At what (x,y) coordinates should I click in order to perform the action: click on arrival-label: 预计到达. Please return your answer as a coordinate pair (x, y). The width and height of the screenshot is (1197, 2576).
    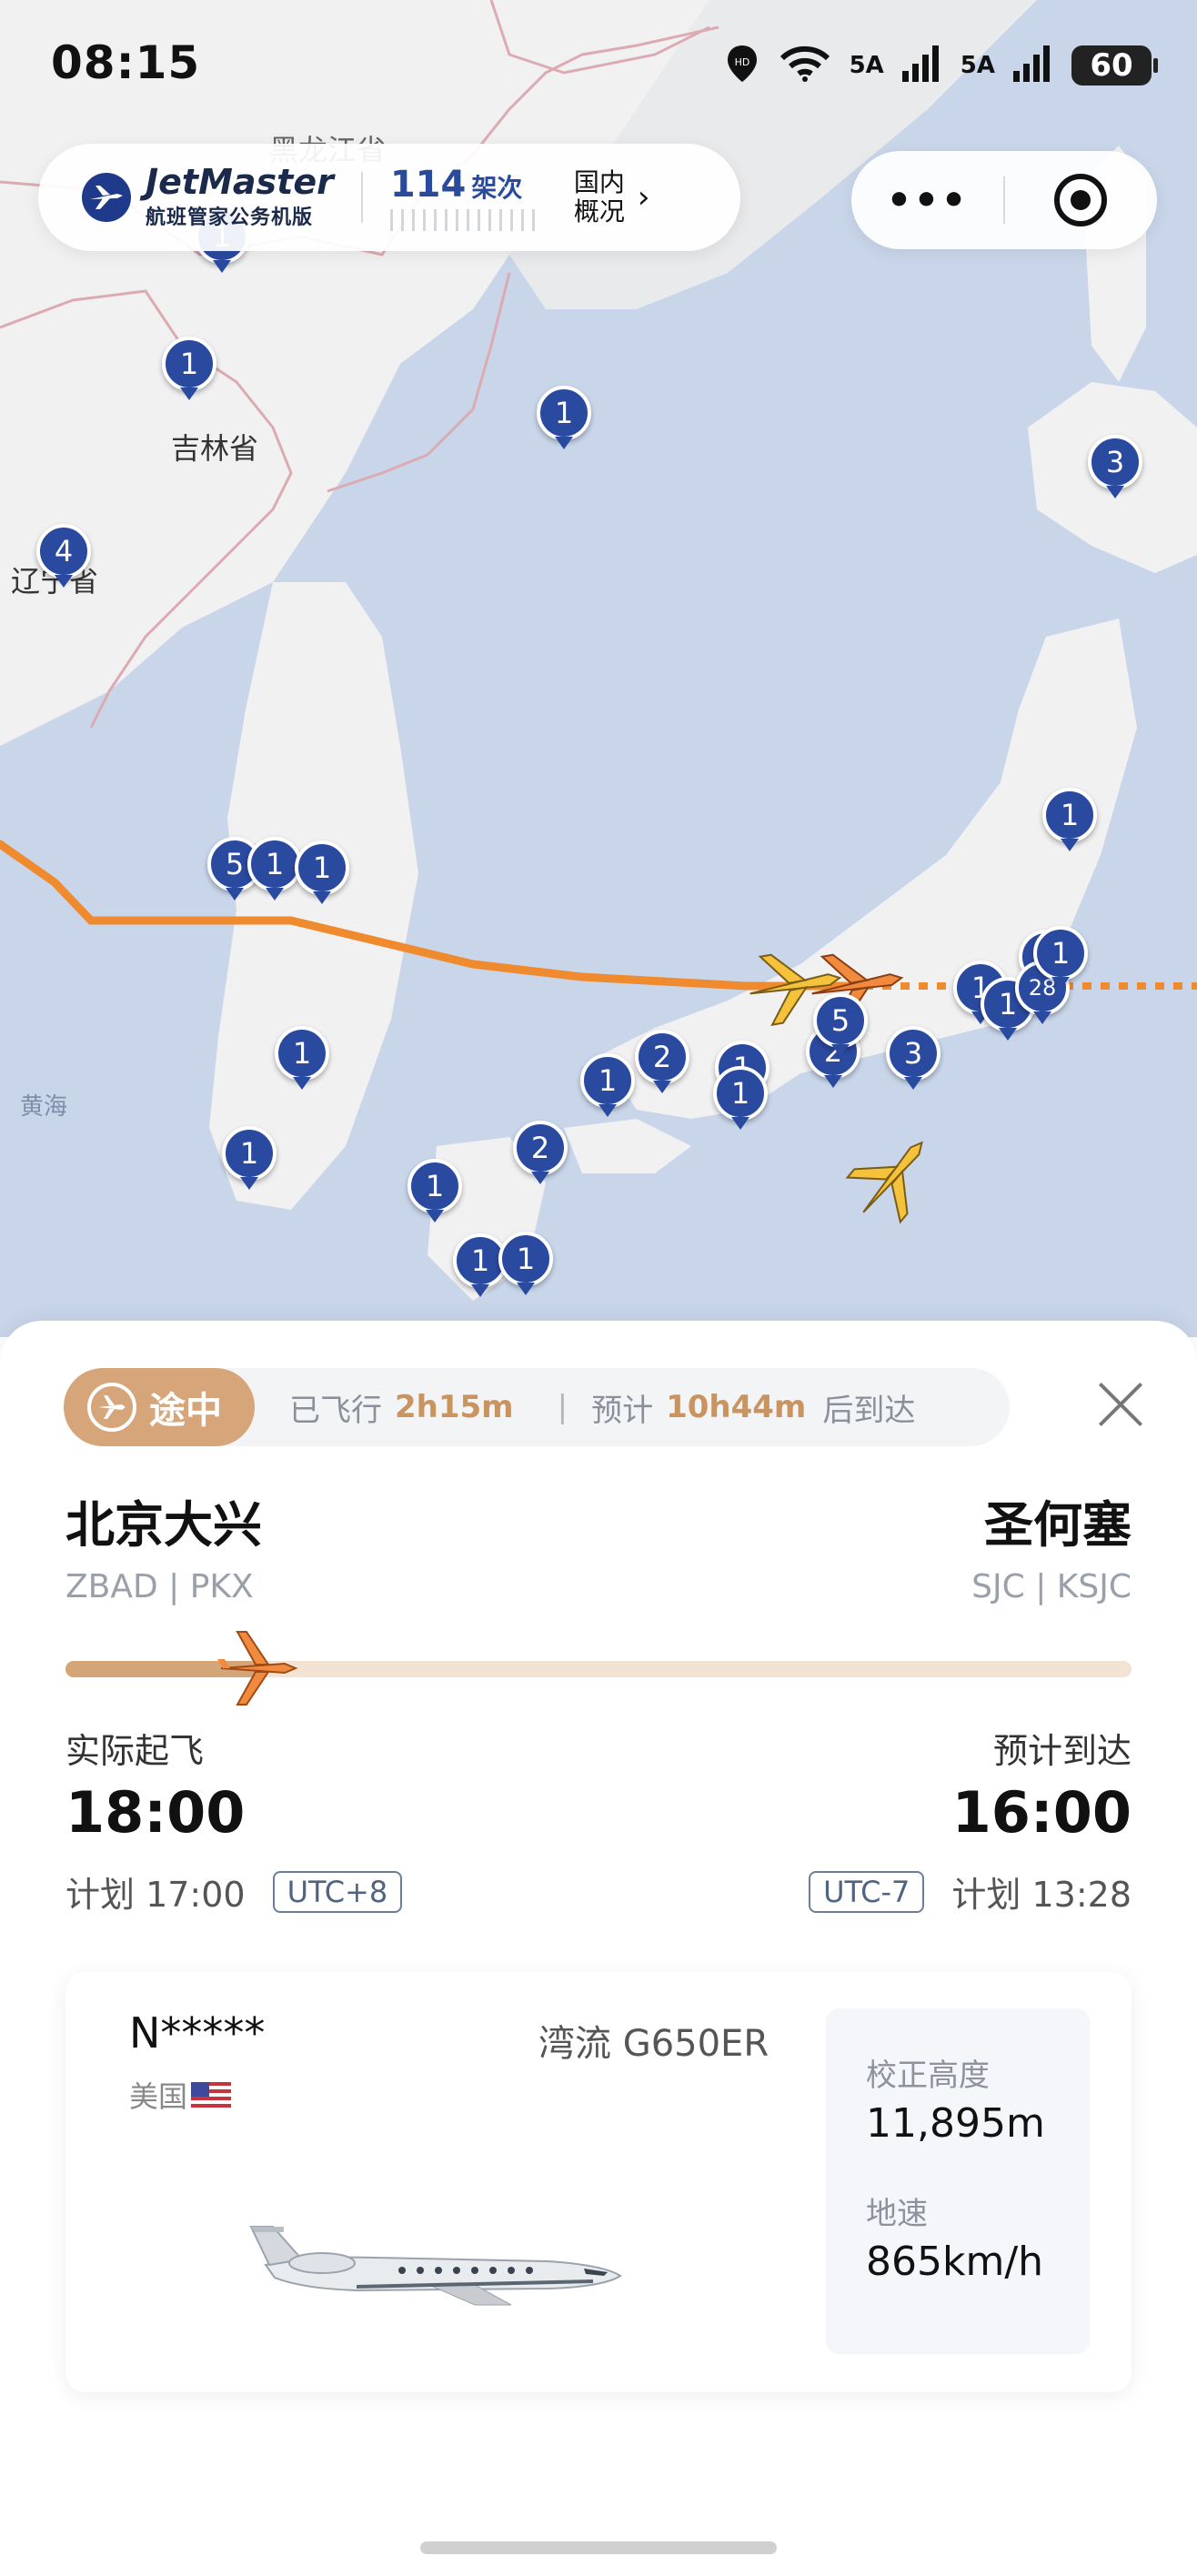
    Looking at the image, I should click on (1062, 1751).